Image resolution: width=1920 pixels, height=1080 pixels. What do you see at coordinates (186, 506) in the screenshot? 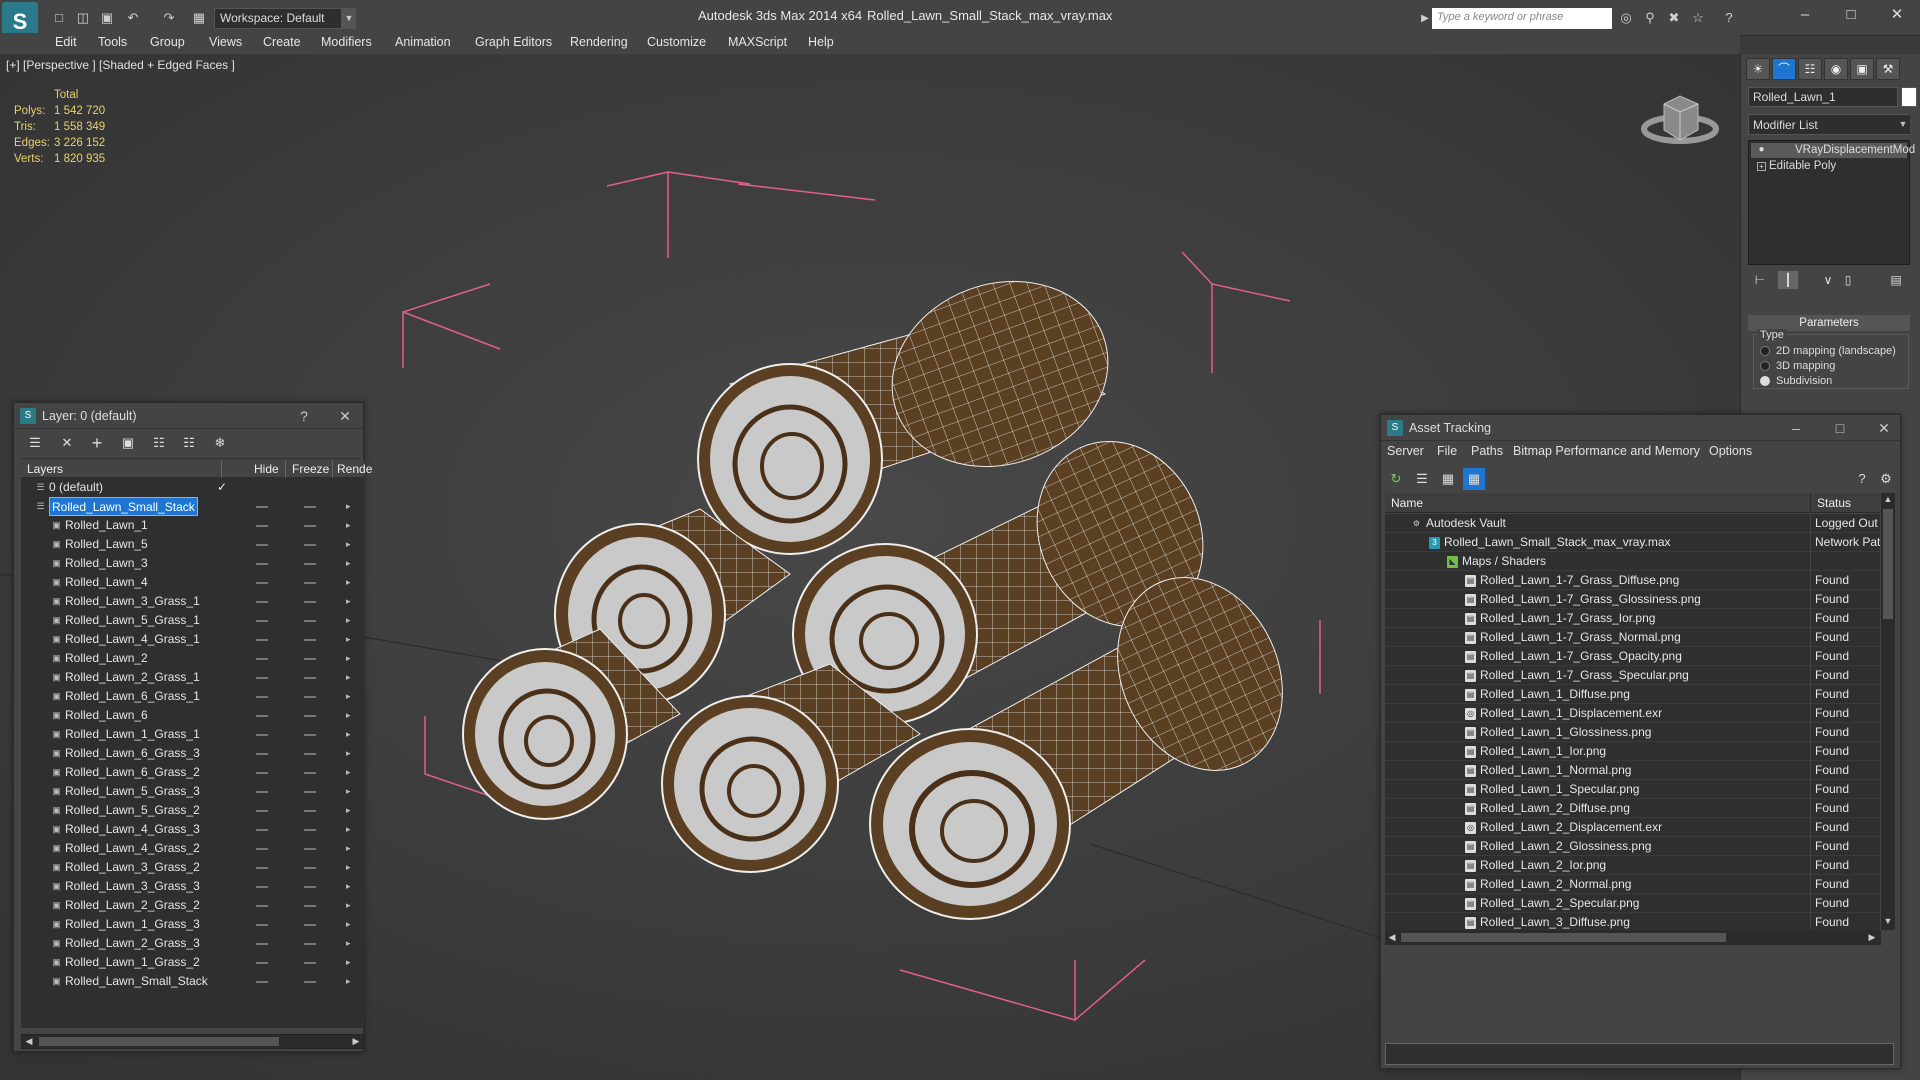
I see `layer-row: ☰ Rolled_Lawn_Small_Stack ▸` at bounding box center [186, 506].